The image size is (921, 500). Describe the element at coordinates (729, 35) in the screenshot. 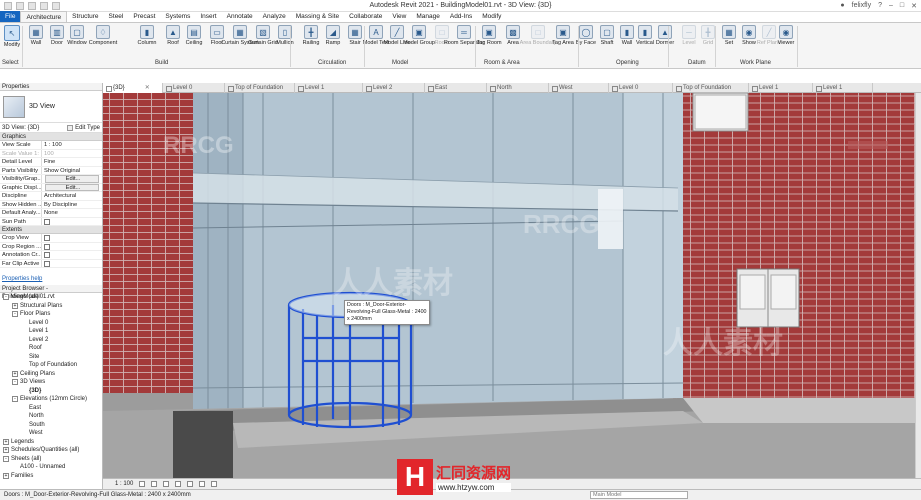

I see `set-button: ▦ Set` at that location.